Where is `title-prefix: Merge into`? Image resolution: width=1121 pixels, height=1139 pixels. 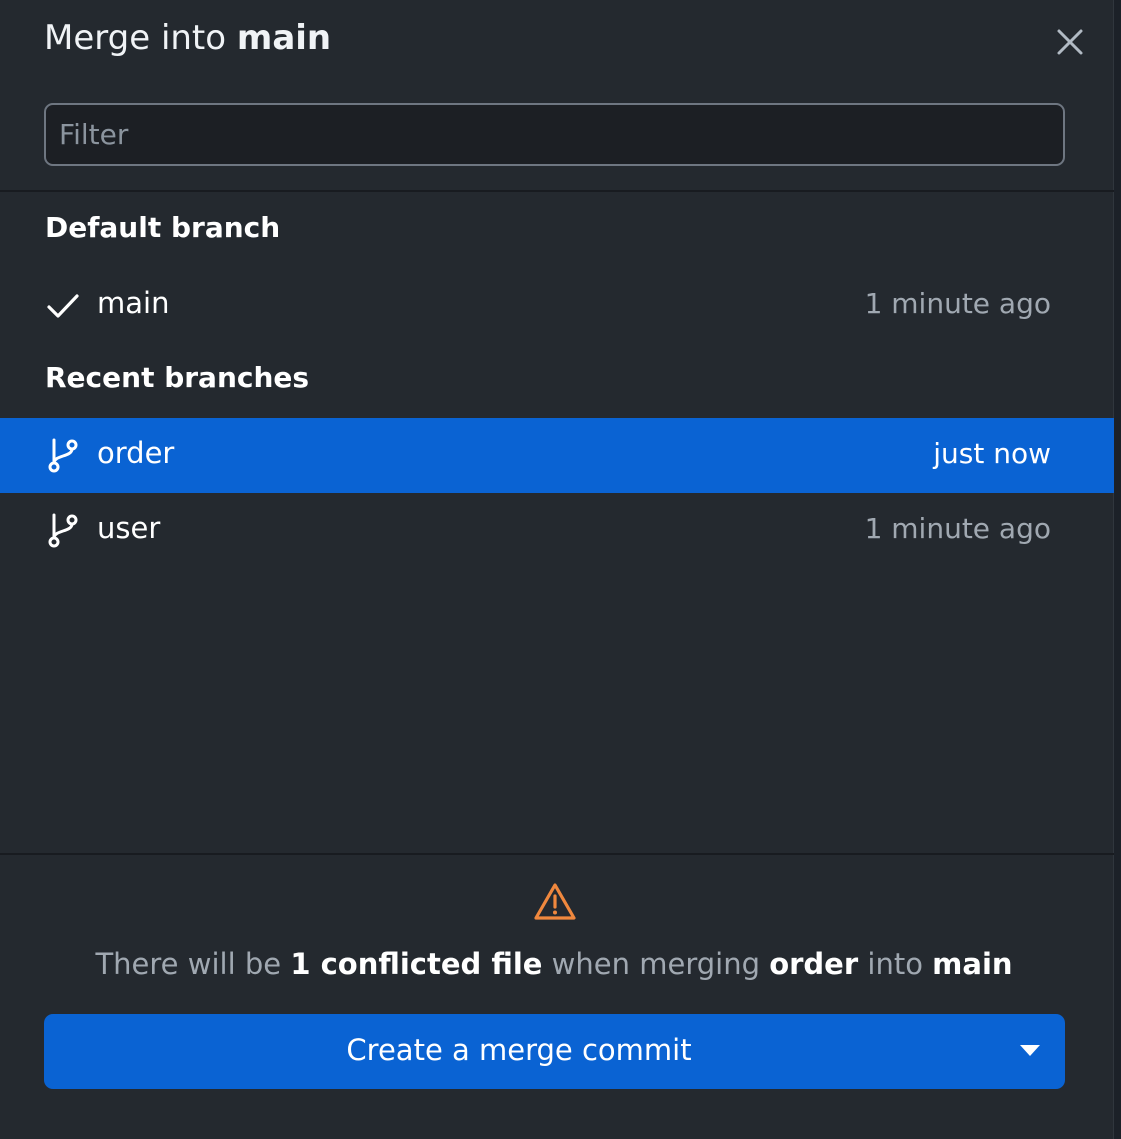 title-prefix: Merge into is located at coordinates (140, 38).